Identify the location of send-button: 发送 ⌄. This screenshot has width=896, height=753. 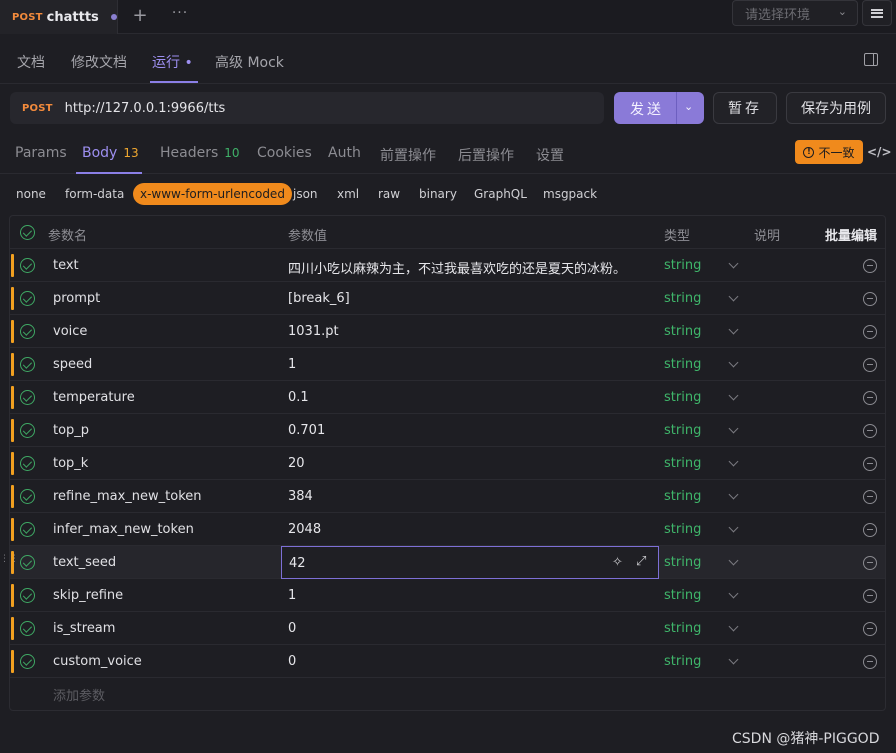
(659, 108).